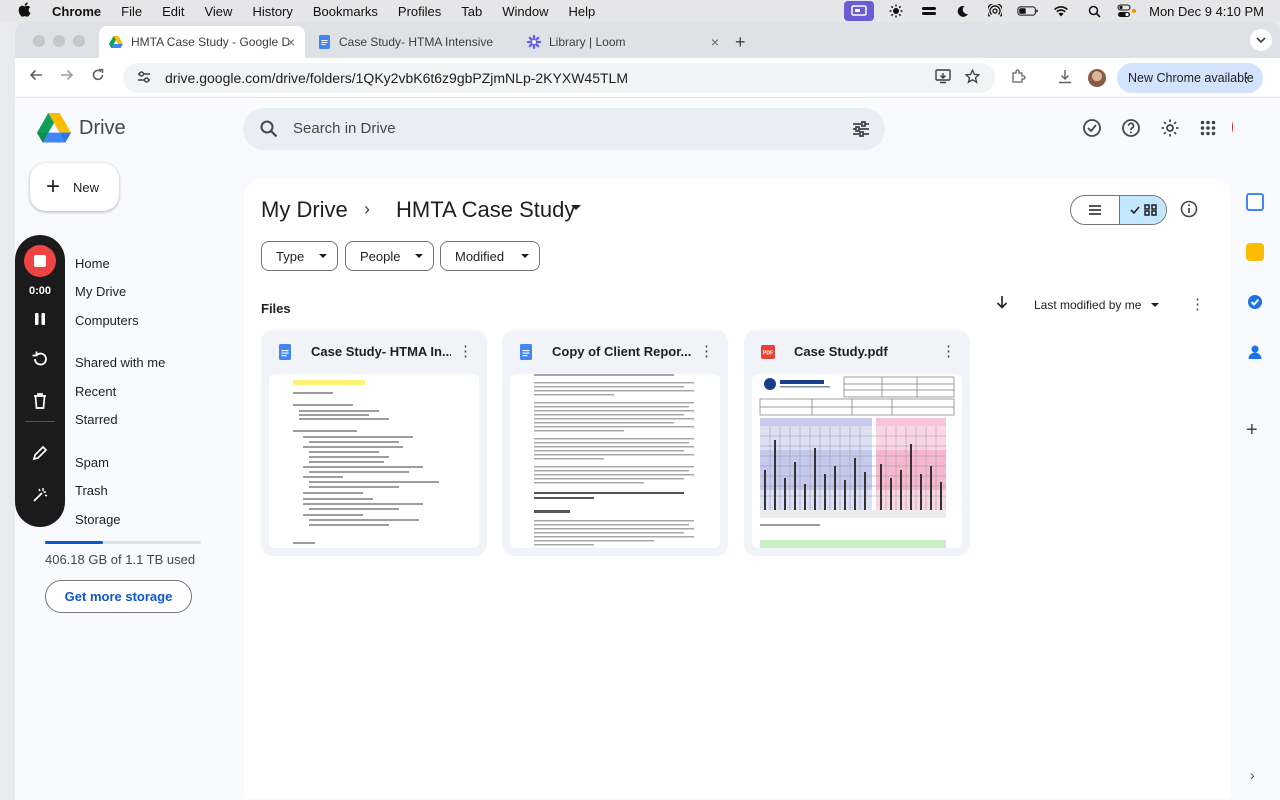  What do you see at coordinates (1255, 352) in the screenshot?
I see `contacts-icon` at bounding box center [1255, 352].